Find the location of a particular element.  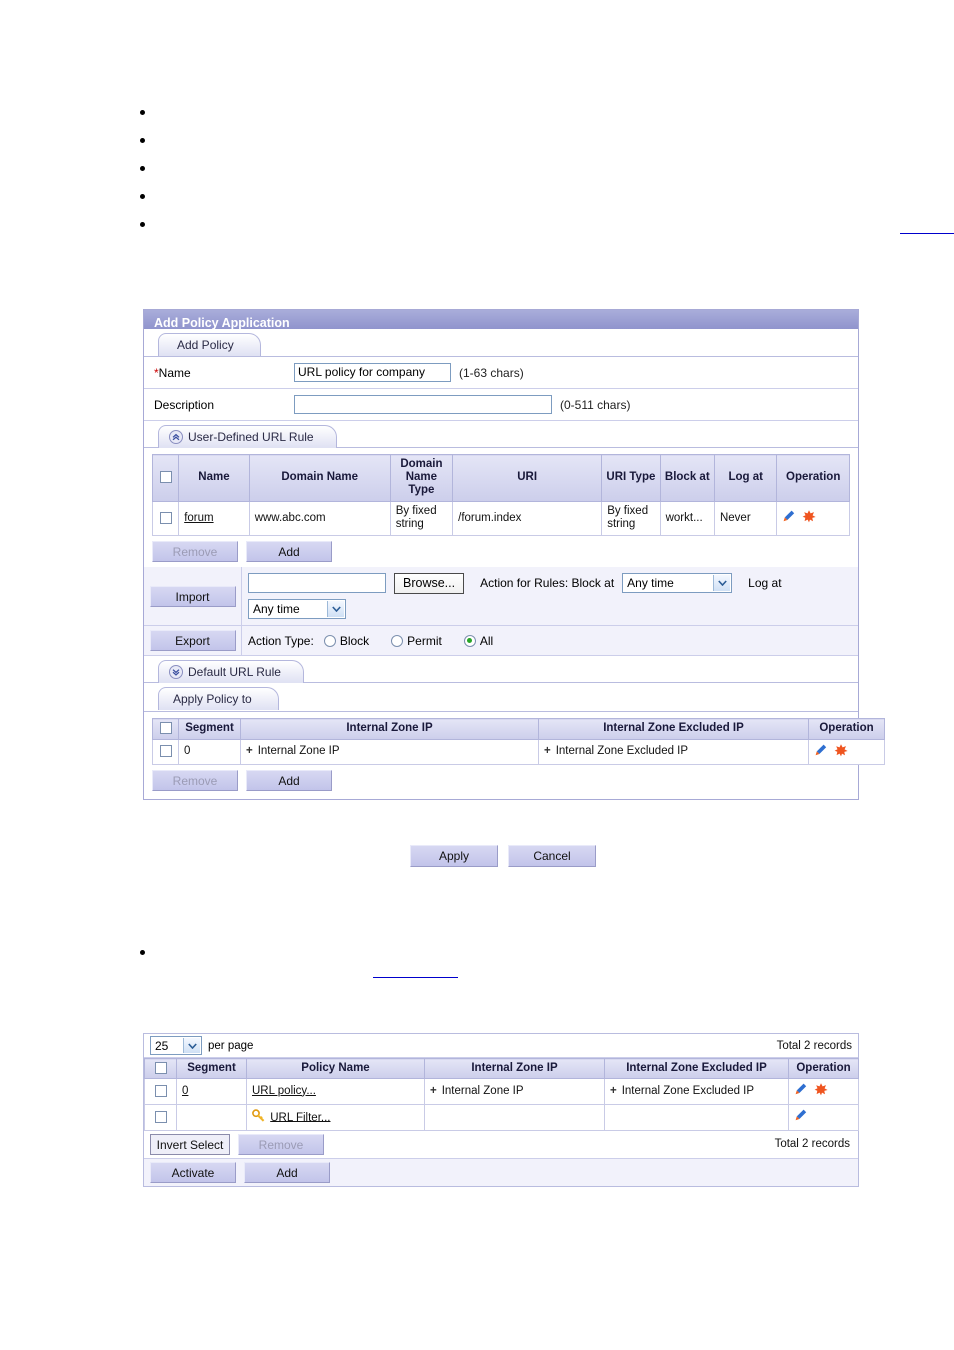

name-input is located at coordinates (372, 372).